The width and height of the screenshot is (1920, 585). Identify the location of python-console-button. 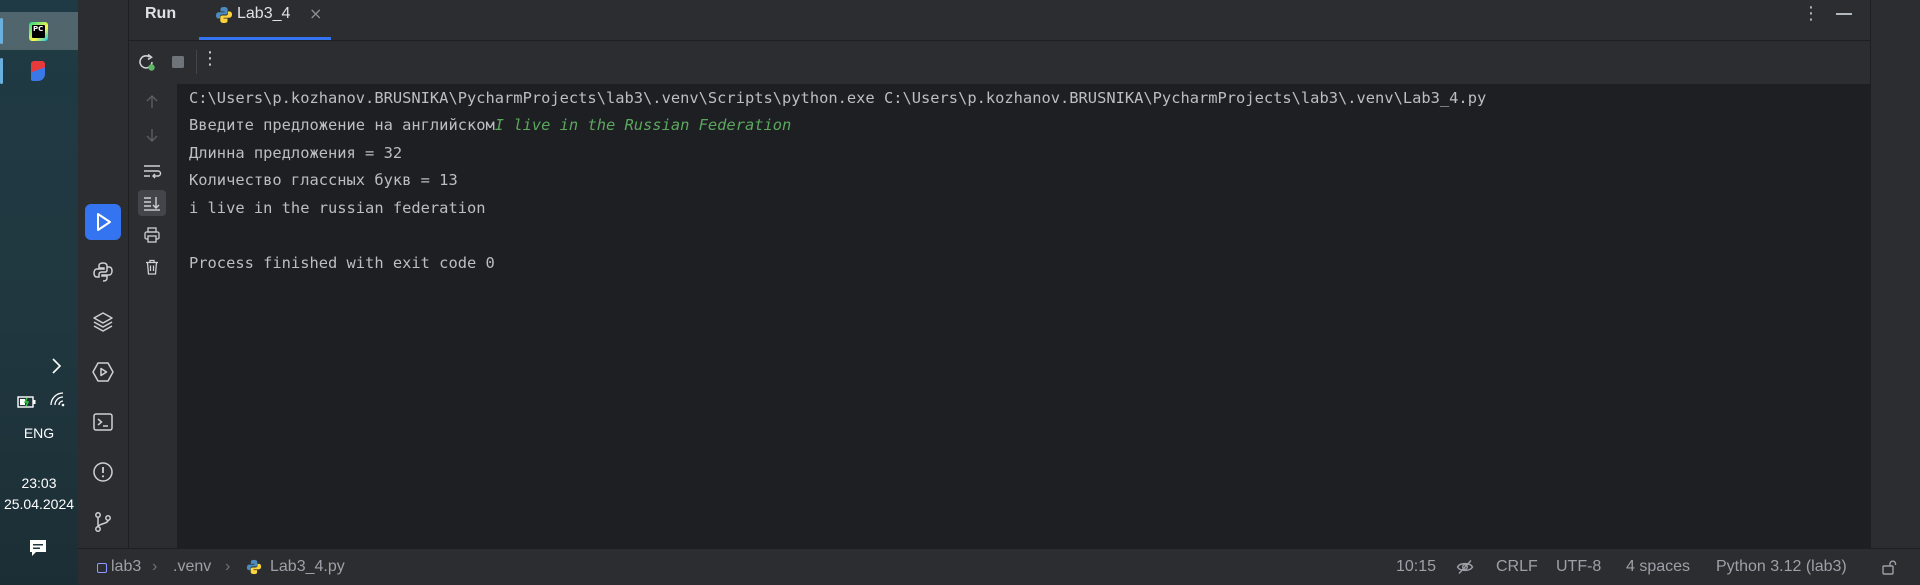
(103, 272).